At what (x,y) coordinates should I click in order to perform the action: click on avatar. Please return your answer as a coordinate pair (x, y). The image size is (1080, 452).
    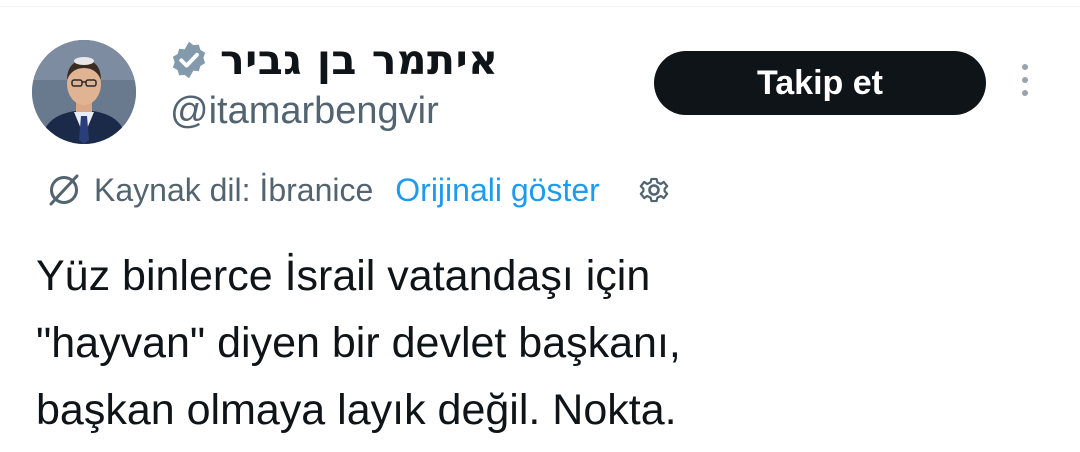
    Looking at the image, I should click on (84, 92).